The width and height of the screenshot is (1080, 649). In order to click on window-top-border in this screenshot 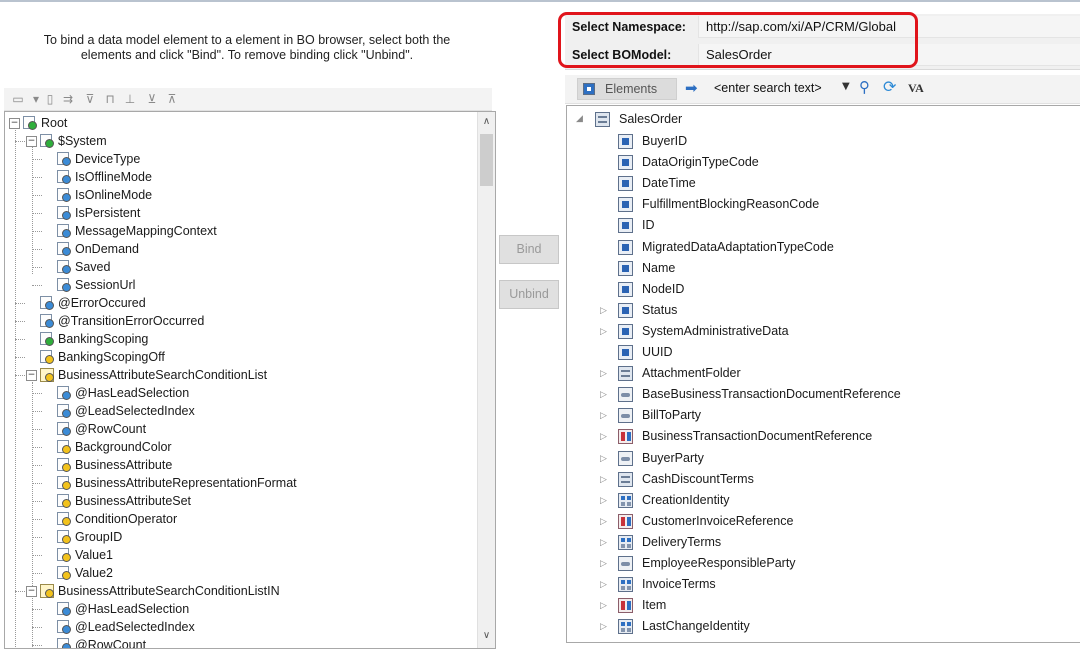, I will do `click(540, 1)`.